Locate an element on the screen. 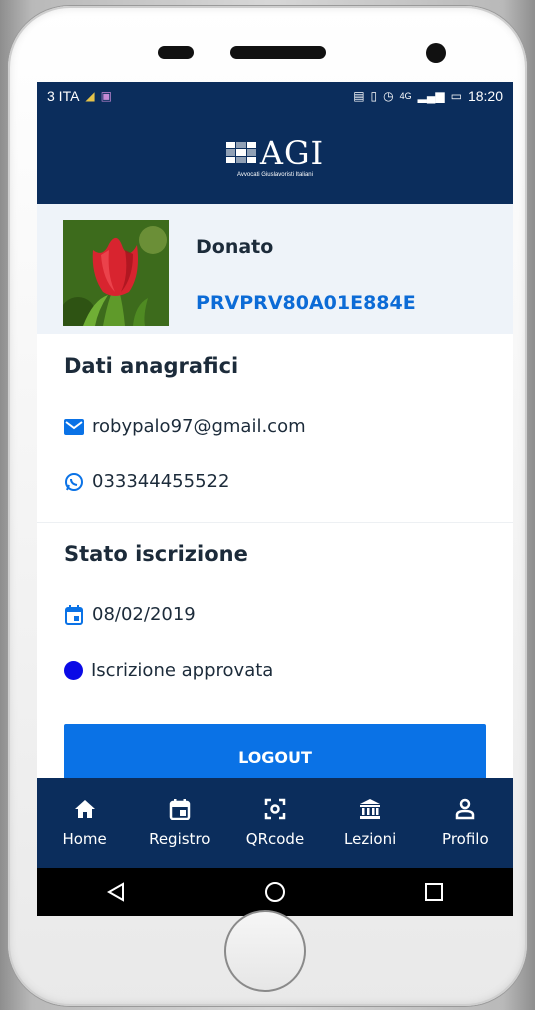 The image size is (535, 1010). logo-text: AGI is located at coordinates (292, 152).